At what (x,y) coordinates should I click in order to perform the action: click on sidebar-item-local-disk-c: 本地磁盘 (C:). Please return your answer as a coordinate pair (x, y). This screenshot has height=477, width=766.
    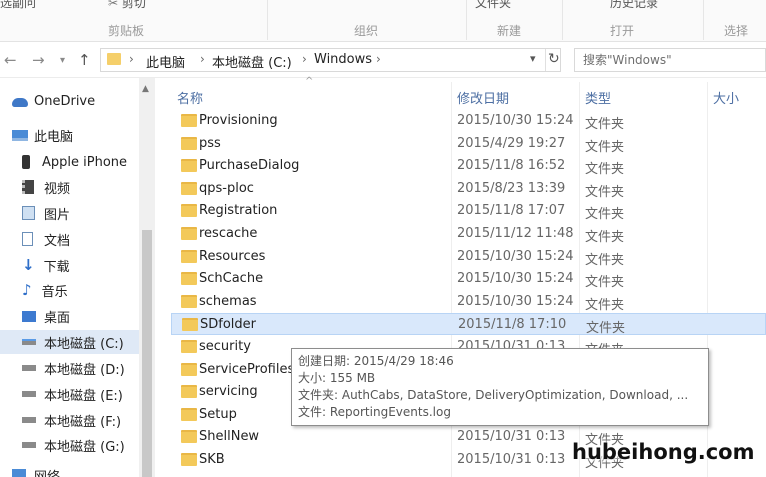
    Looking at the image, I should click on (69, 342).